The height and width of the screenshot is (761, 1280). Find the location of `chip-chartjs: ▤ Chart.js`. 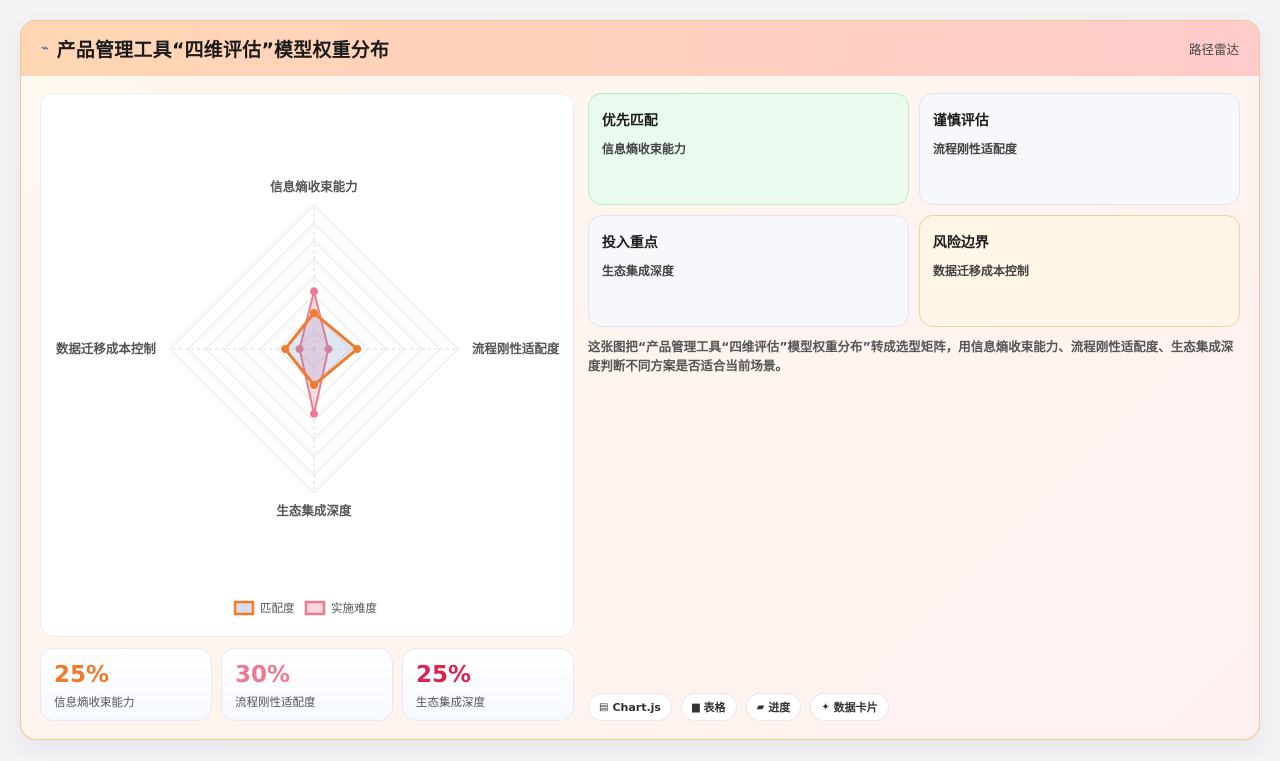

chip-chartjs: ▤ Chart.js is located at coordinates (630, 707).